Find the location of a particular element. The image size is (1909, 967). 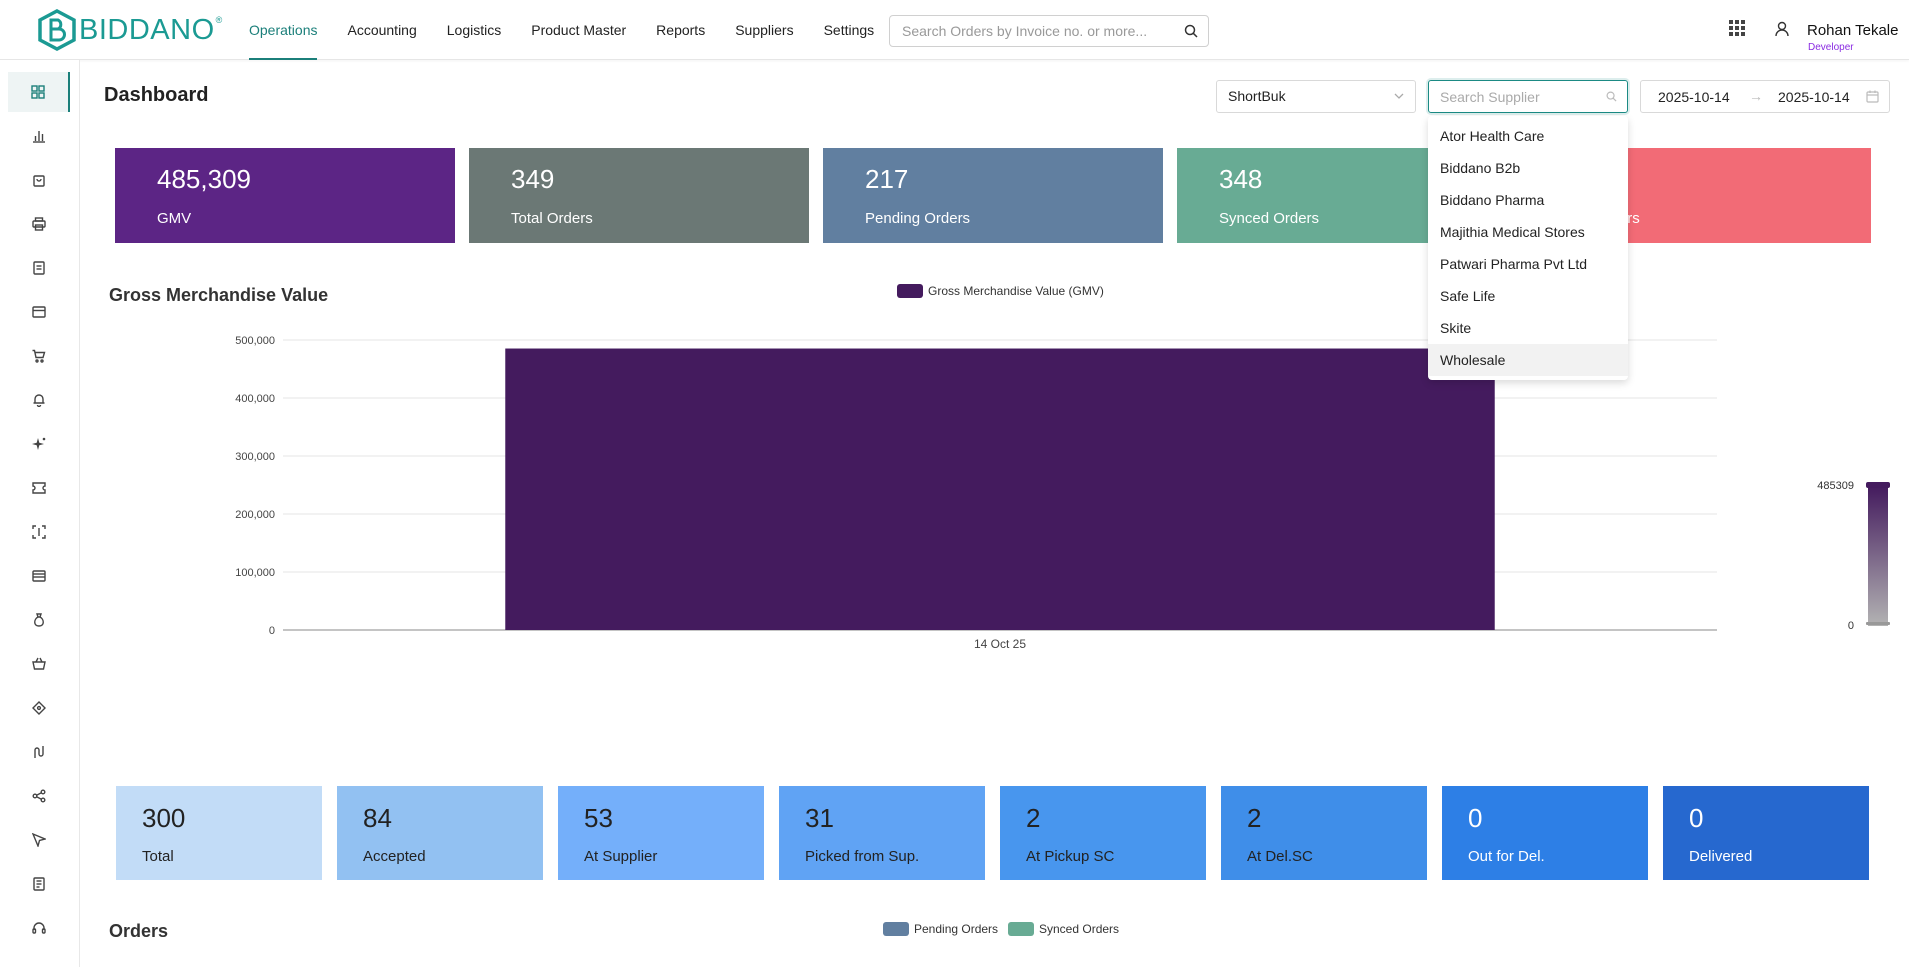

sidebar-item-support is located at coordinates (39, 928).